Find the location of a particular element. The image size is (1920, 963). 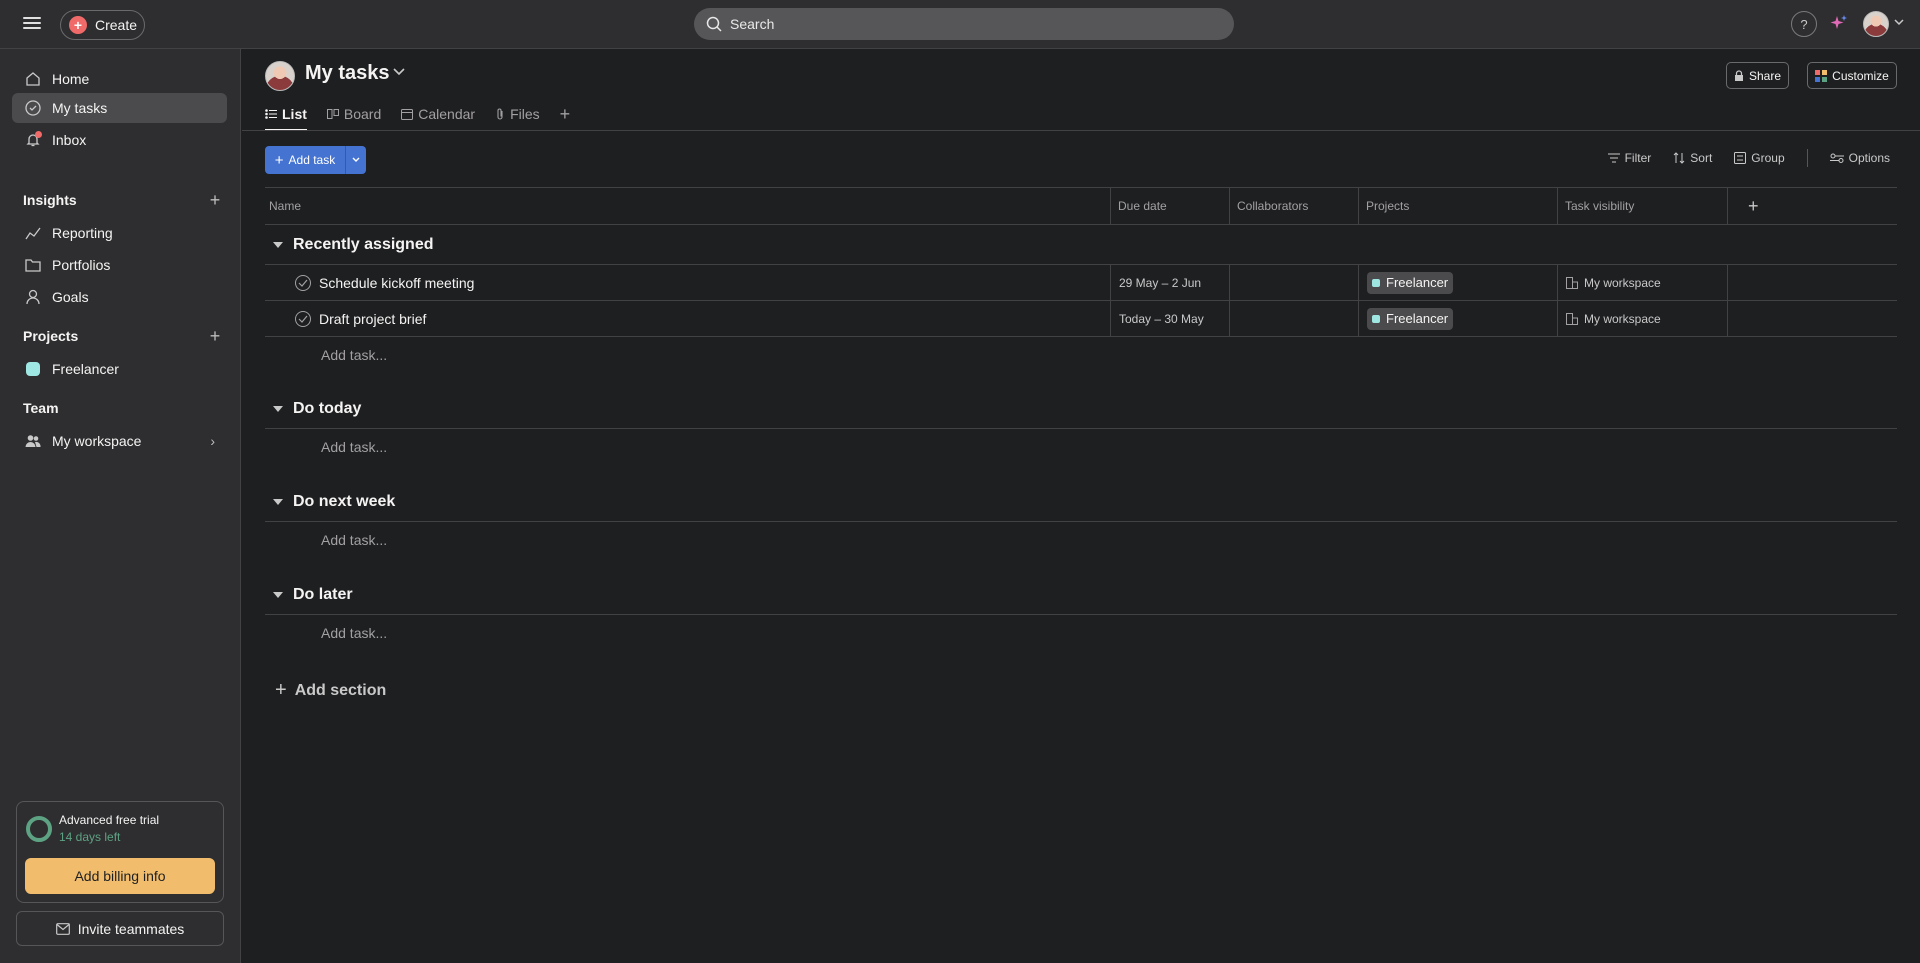

tab-list: List is located at coordinates (286, 115).